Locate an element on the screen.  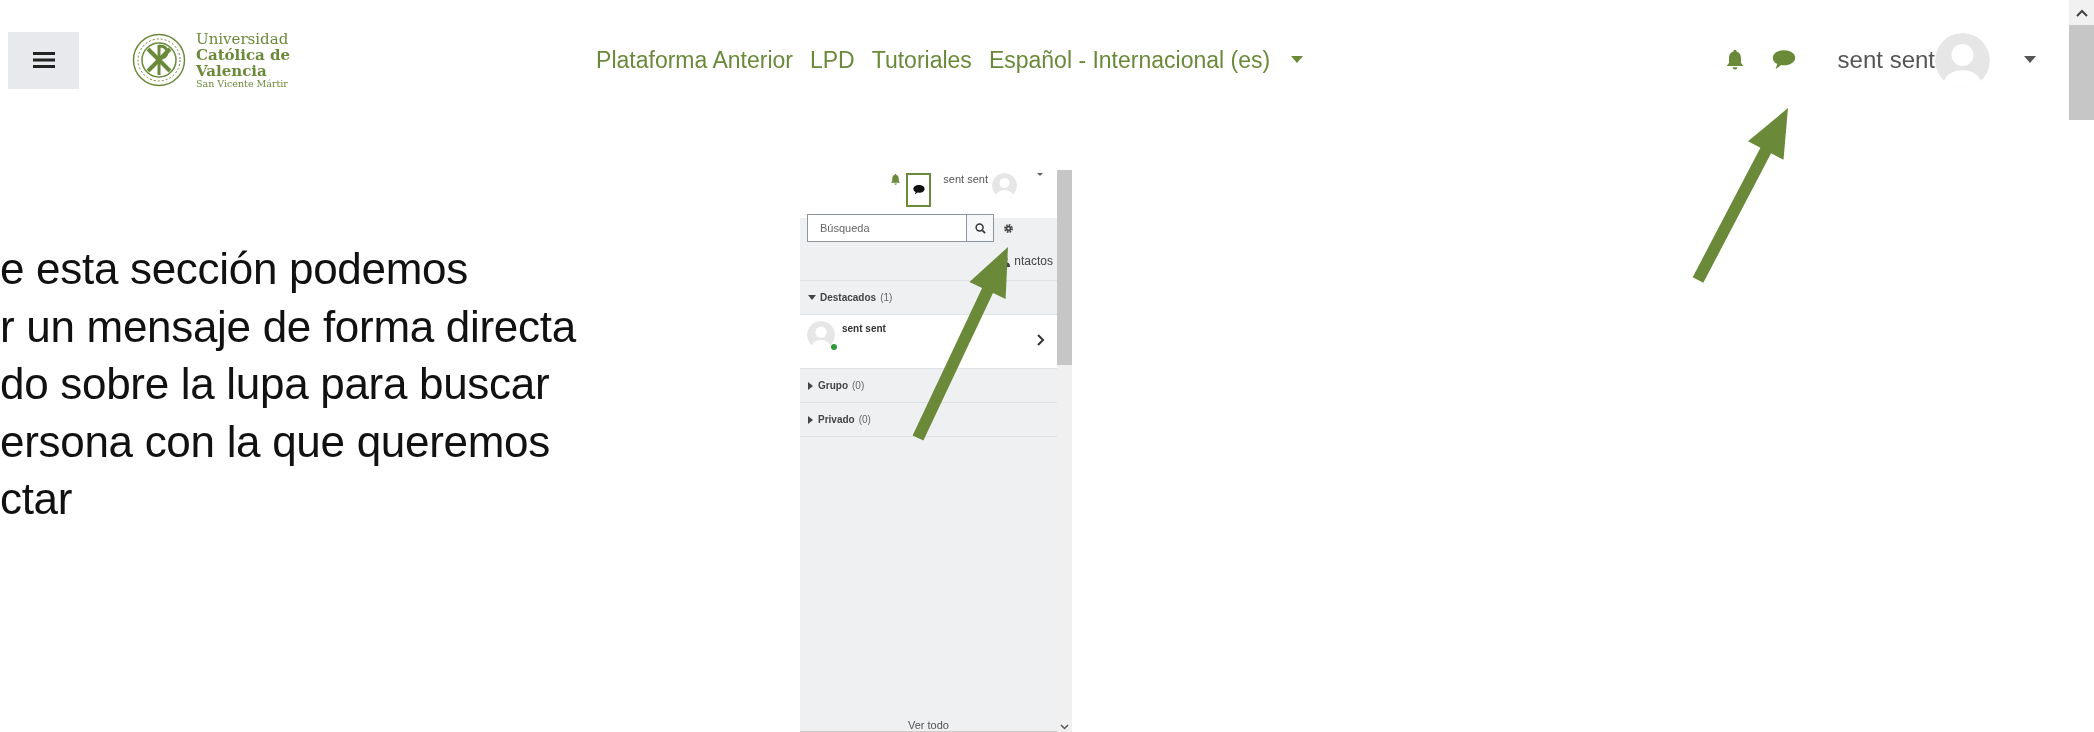
search-button is located at coordinates (980, 228).